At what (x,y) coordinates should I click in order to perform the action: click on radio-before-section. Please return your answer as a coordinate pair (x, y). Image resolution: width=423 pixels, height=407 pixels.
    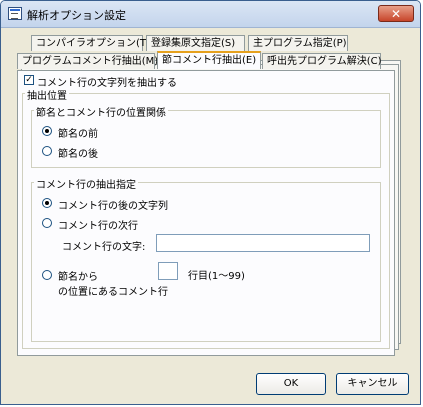
    Looking at the image, I should click on (47, 131).